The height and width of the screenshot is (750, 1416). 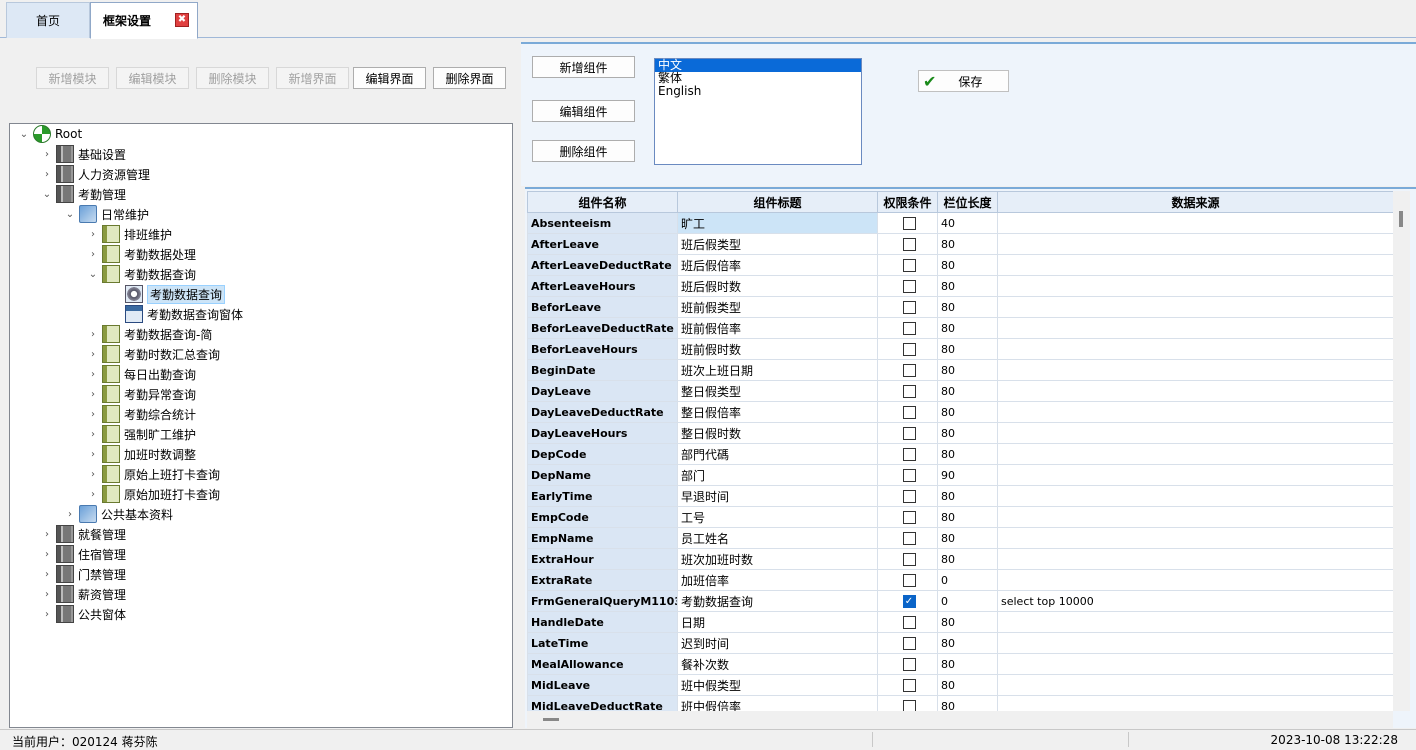 What do you see at coordinates (960, 454) in the screenshot?
I see `table-row: DepCode 部門代碼 80` at bounding box center [960, 454].